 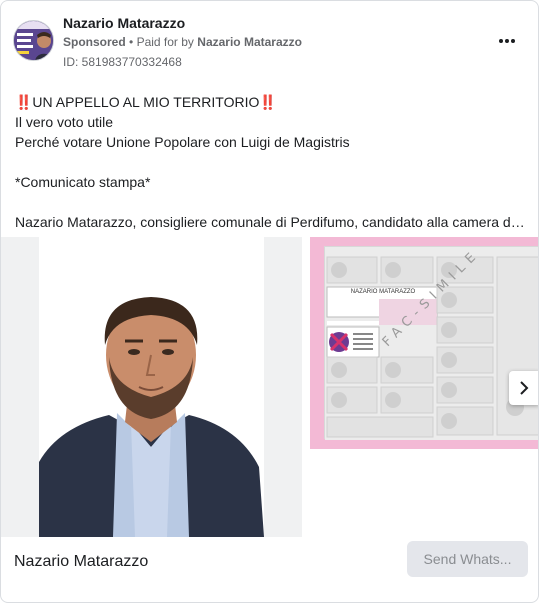 I want to click on ballot-facsimile: NAZARIO MATARAZZO FAC-SIMILE, so click(x=431, y=343).